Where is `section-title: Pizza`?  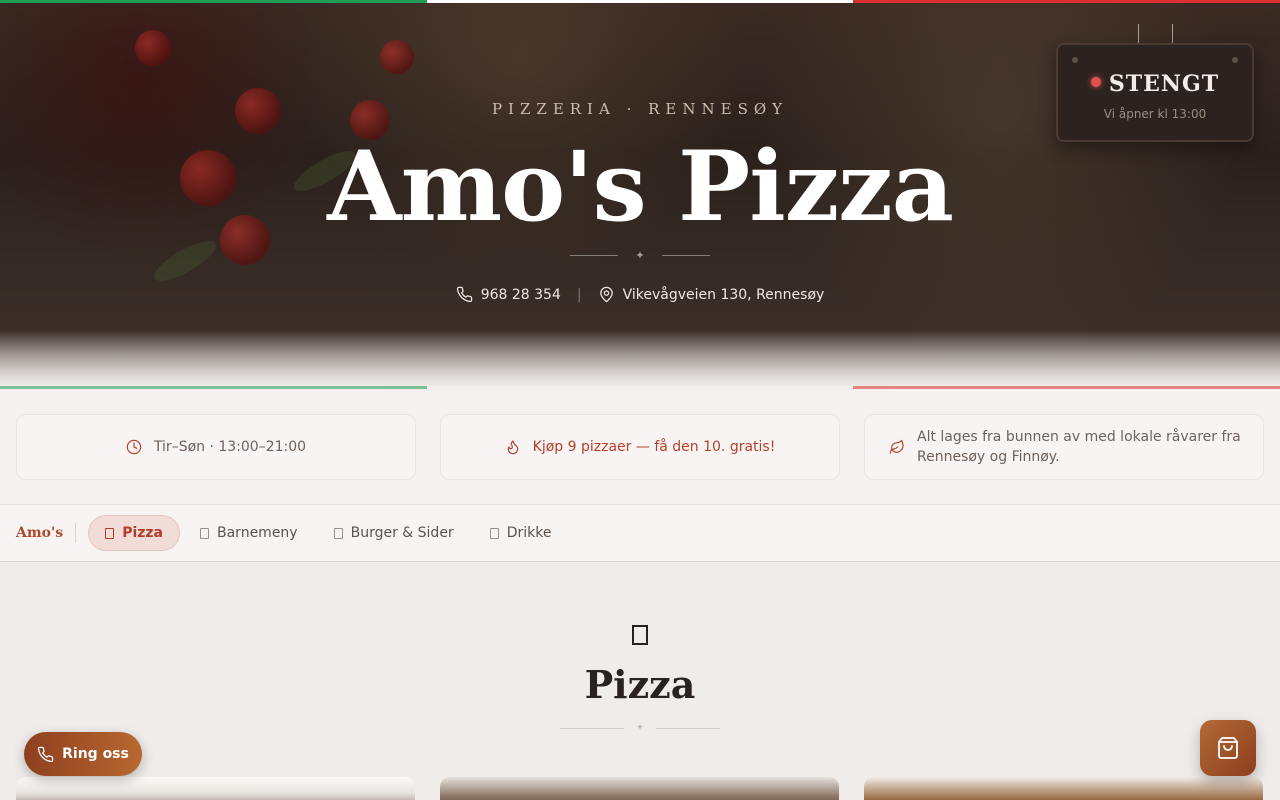 section-title: Pizza is located at coordinates (640, 684).